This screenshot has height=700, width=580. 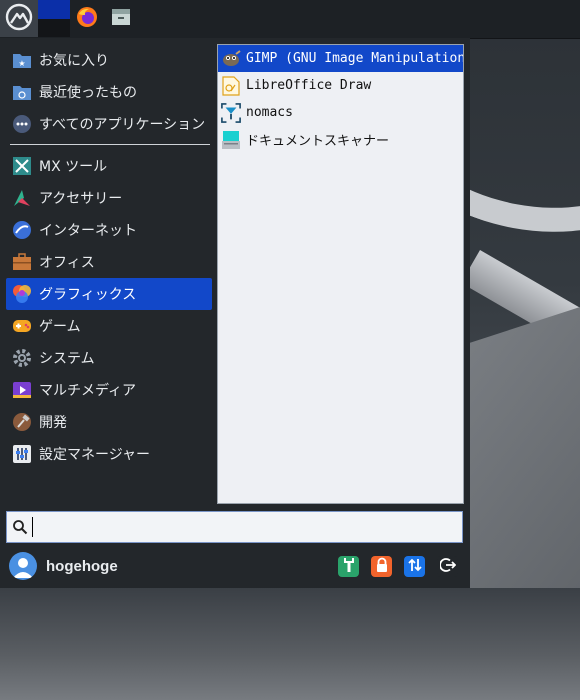 What do you see at coordinates (109, 262) in the screenshot?
I see `category-office: オフィス` at bounding box center [109, 262].